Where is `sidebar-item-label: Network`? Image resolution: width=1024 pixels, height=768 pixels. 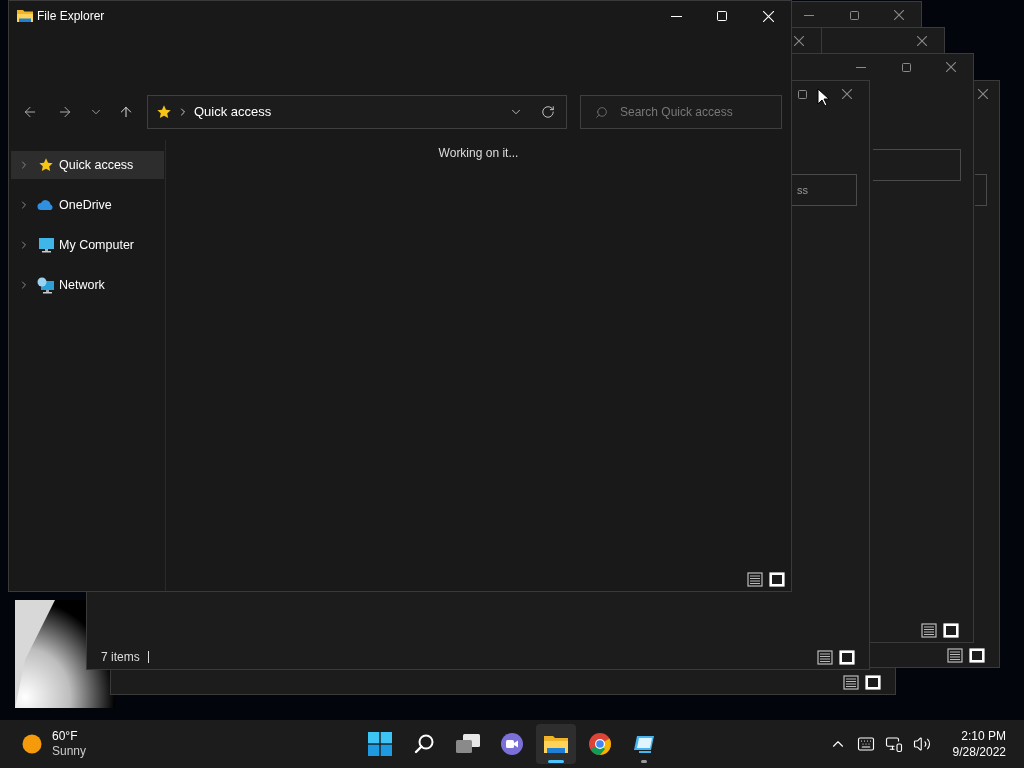 sidebar-item-label: Network is located at coordinates (82, 285).